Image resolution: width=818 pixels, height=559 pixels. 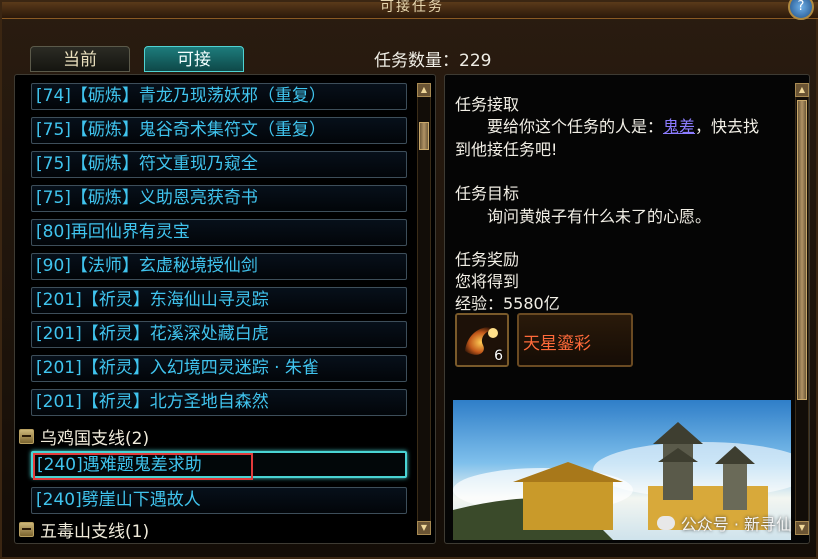 What do you see at coordinates (487, 281) in the screenshot?
I see `reward-intro: 您将得到` at bounding box center [487, 281].